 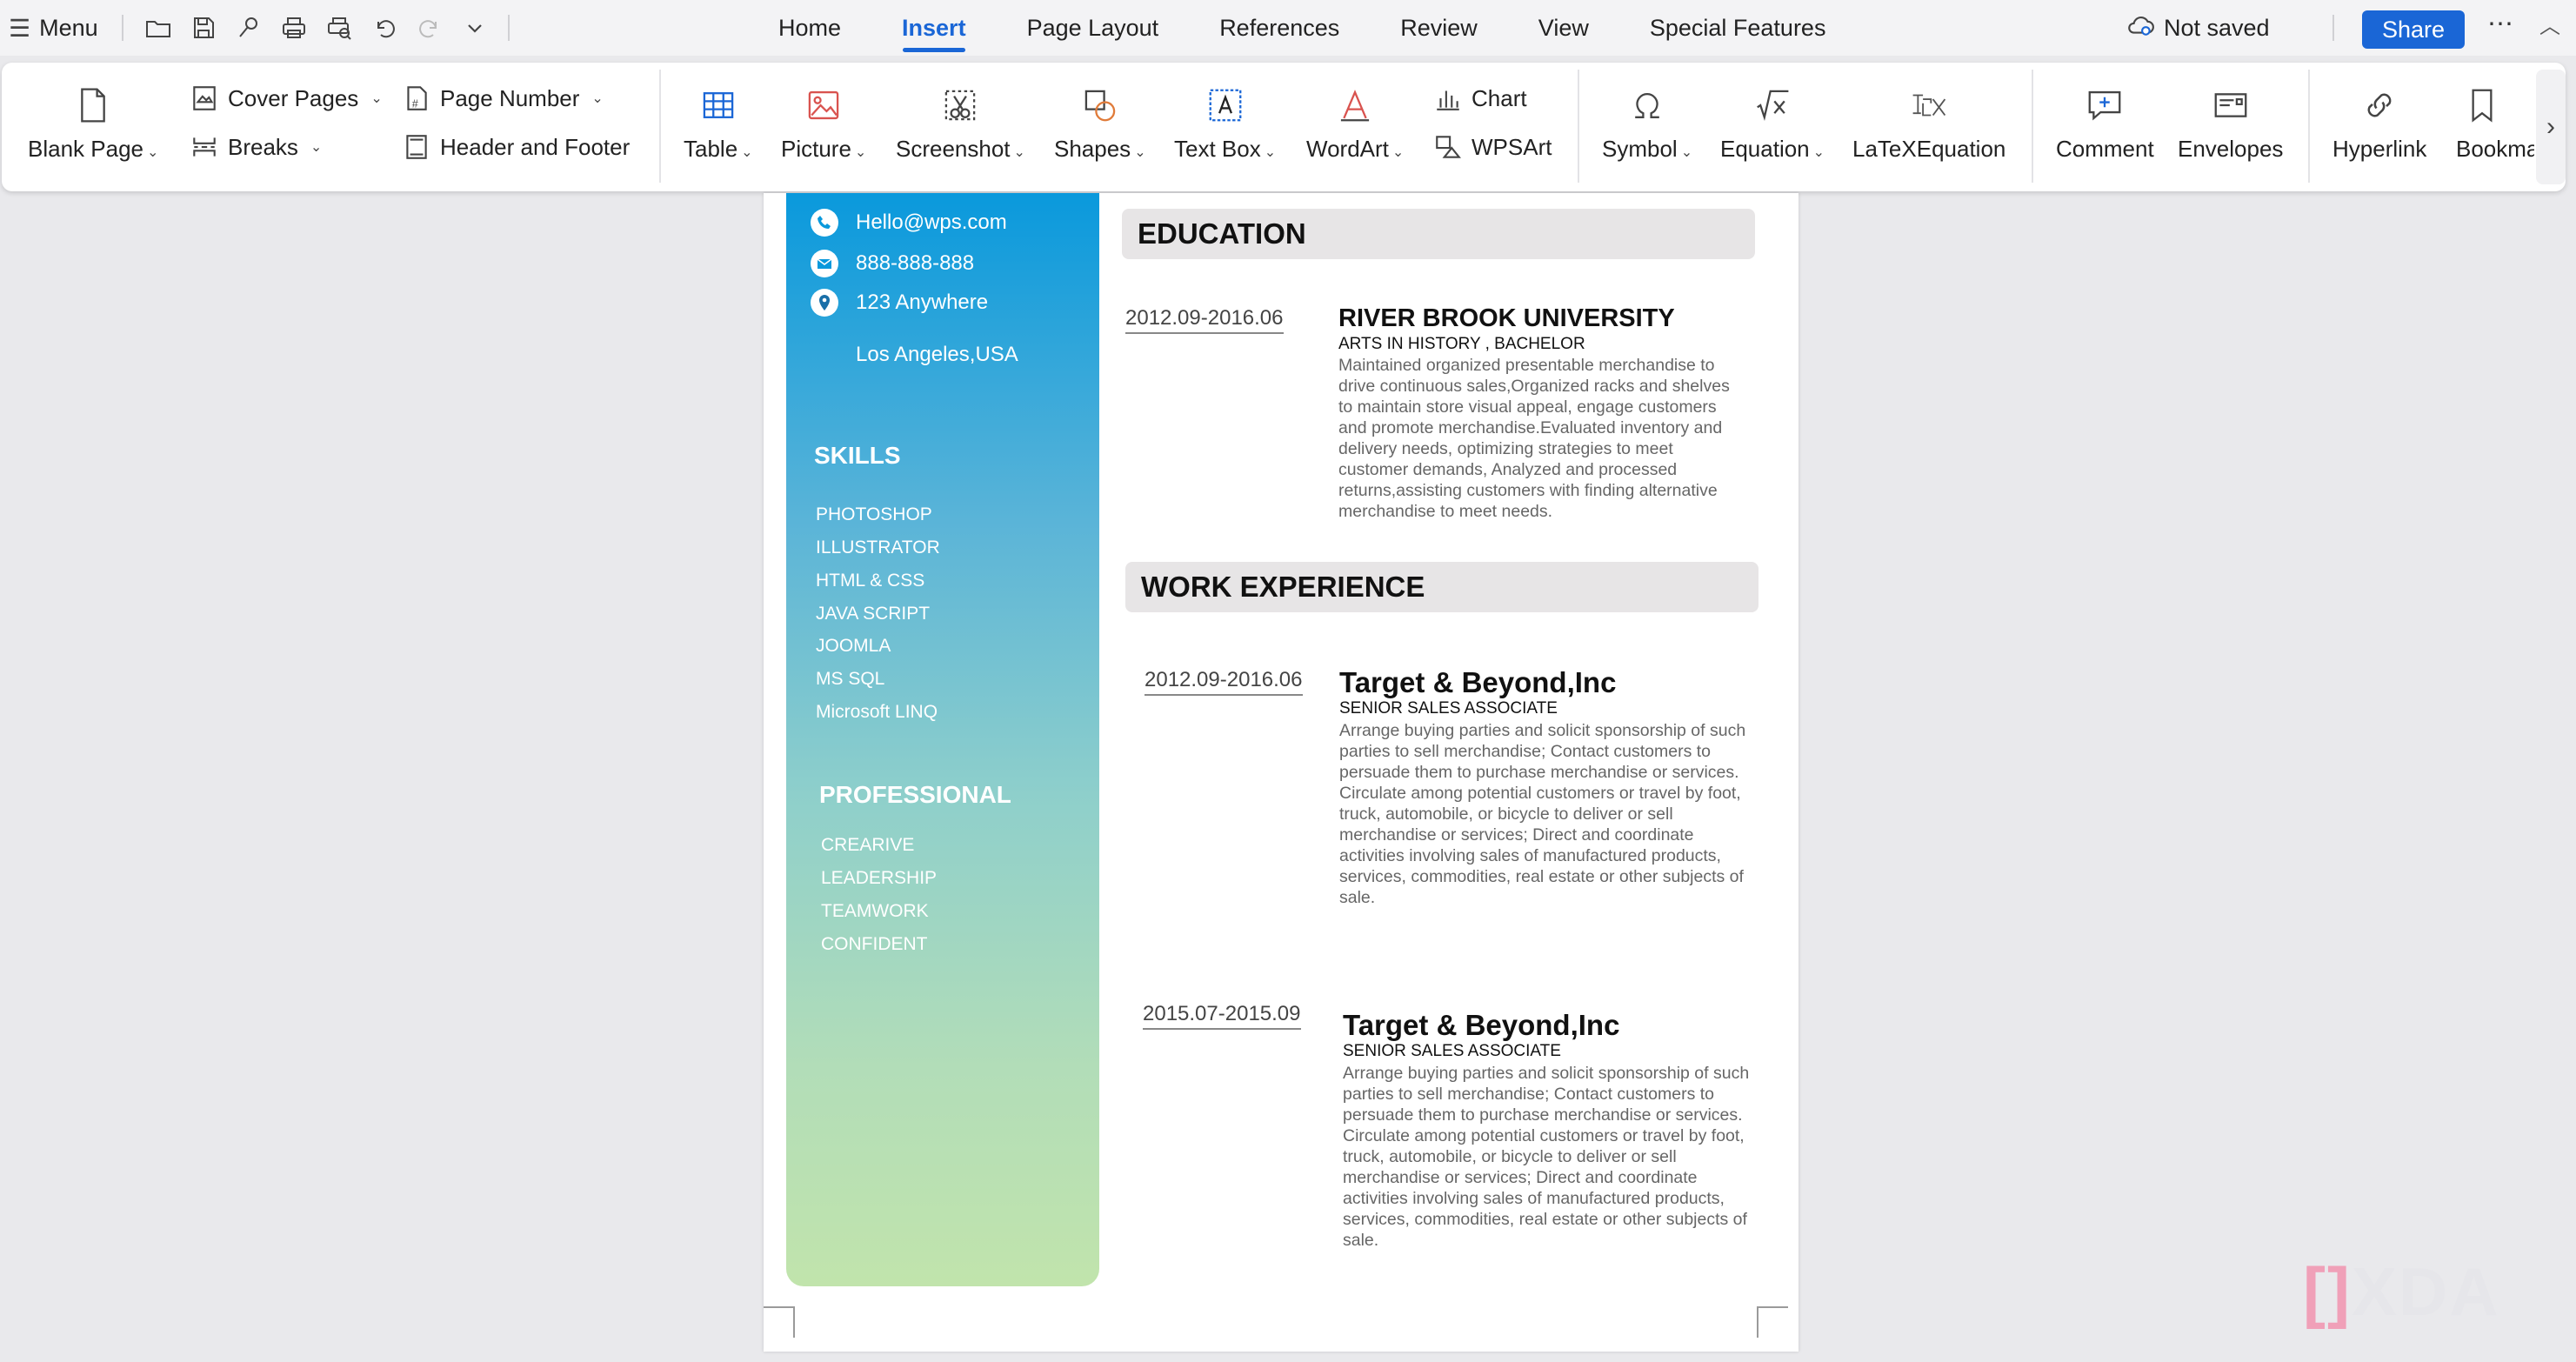 I want to click on work-experience-heading: WORK EXPERIENCE, so click(x=1441, y=587).